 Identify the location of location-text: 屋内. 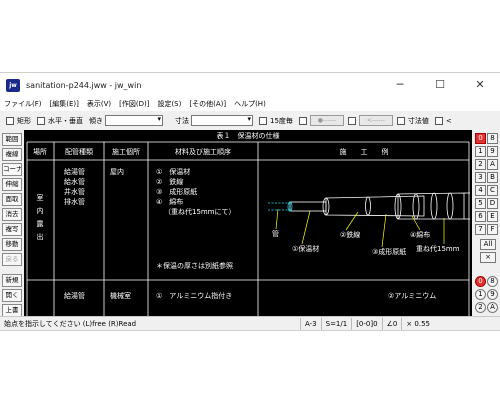
(117, 171).